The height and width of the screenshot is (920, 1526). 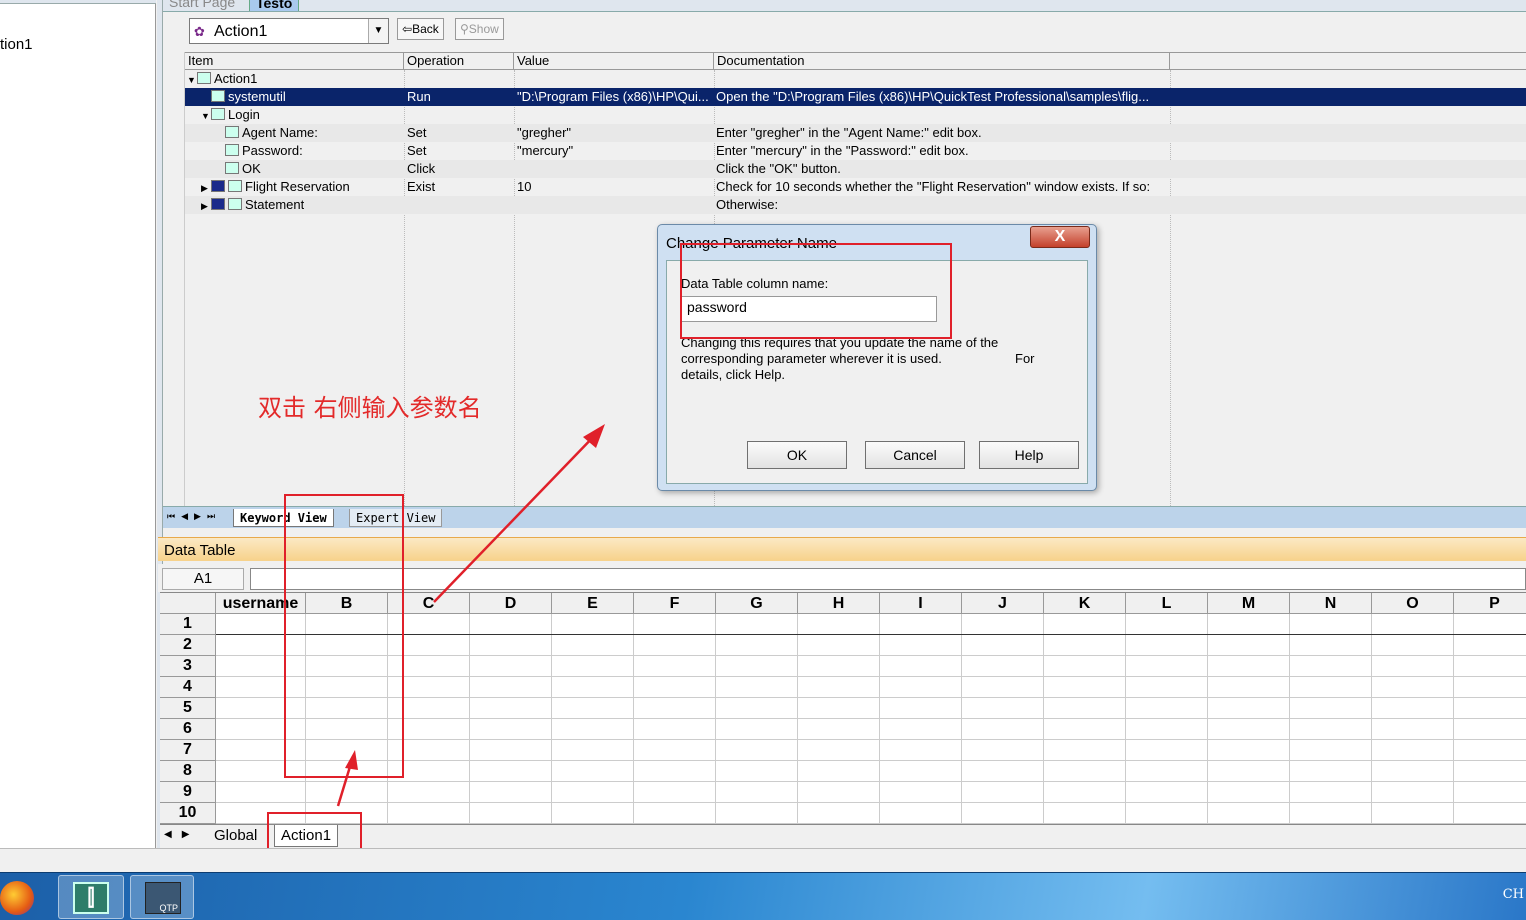 What do you see at coordinates (289, 31) in the screenshot?
I see `action-selector: ✿ Action1 ▼` at bounding box center [289, 31].